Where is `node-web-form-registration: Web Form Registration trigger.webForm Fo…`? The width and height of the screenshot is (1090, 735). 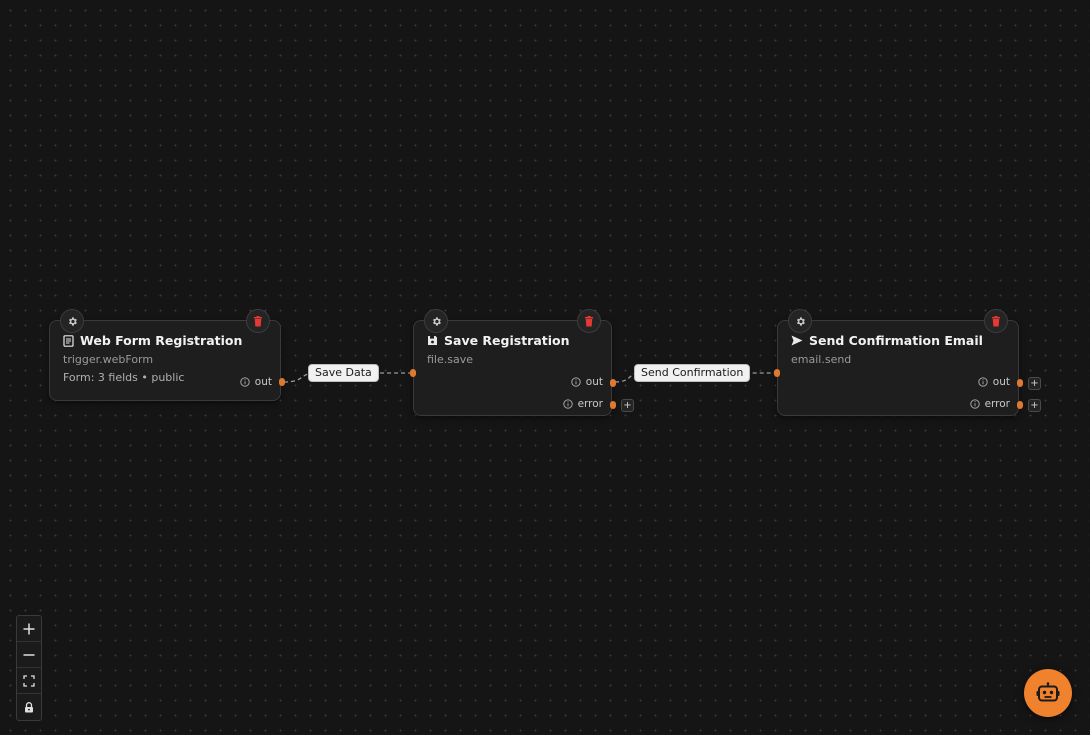
node-web-form-registration: Web Form Registration trigger.webForm Fo… is located at coordinates (167, 355).